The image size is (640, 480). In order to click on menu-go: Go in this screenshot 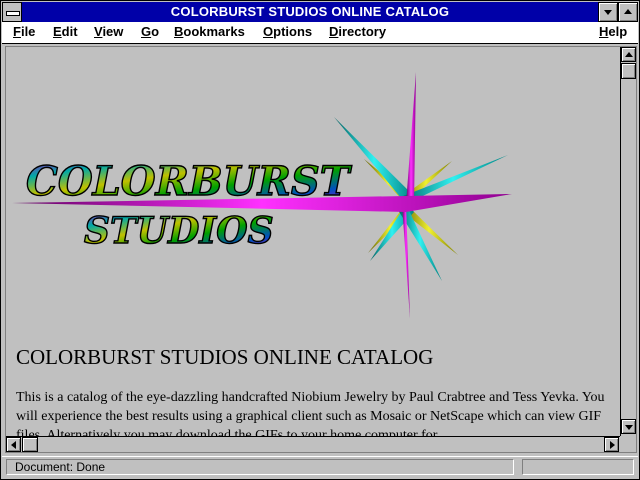, I will do `click(150, 31)`.